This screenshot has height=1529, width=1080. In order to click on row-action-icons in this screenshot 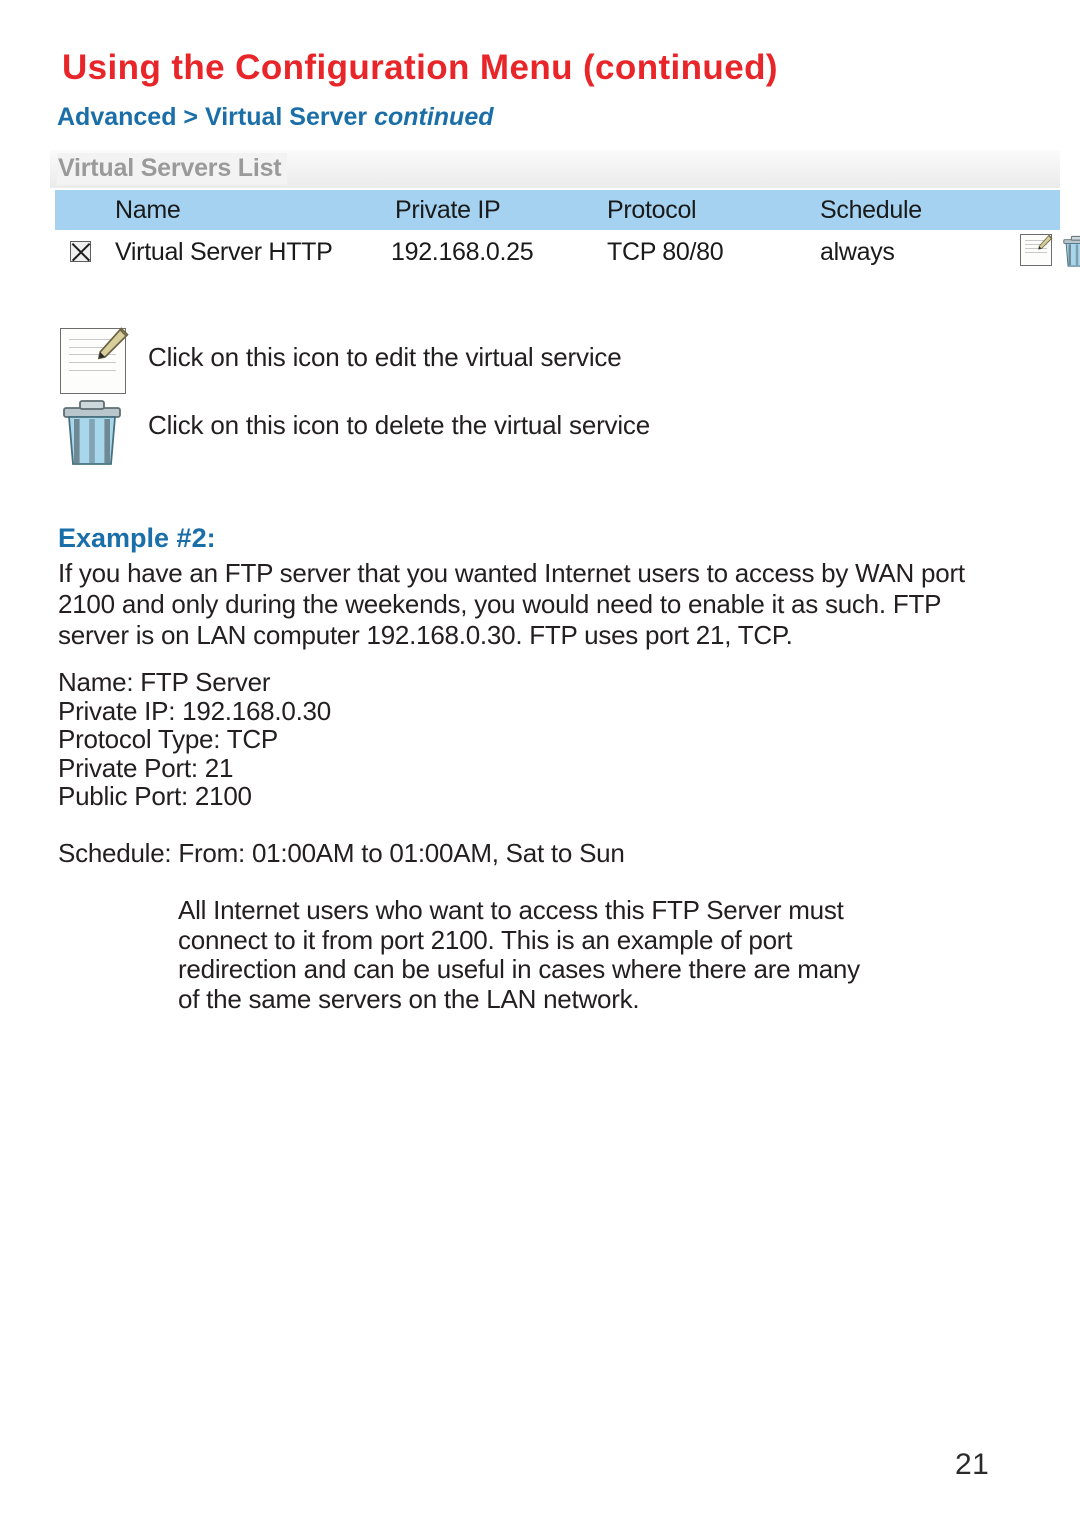, I will do `click(1050, 253)`.